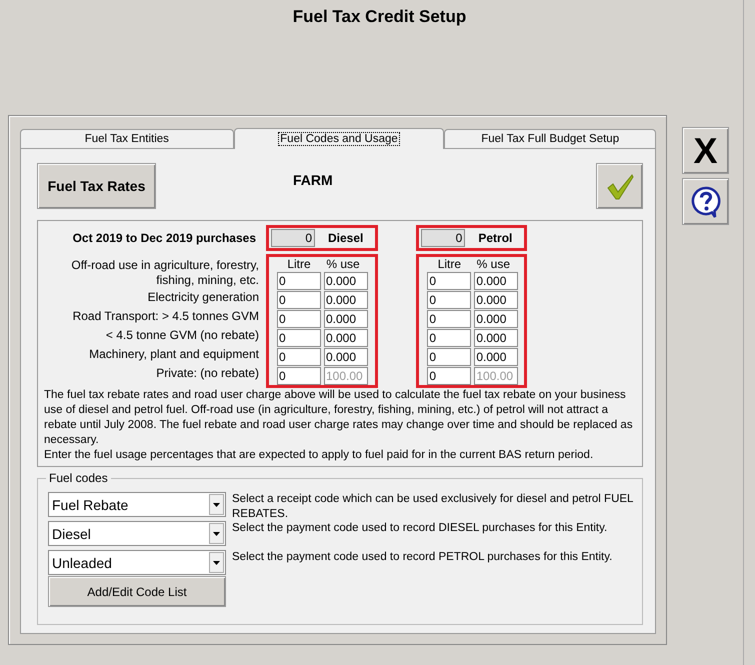 This screenshot has width=755, height=665. Describe the element at coordinates (346, 238) in the screenshot. I see `fuel-name: Diesel` at that location.